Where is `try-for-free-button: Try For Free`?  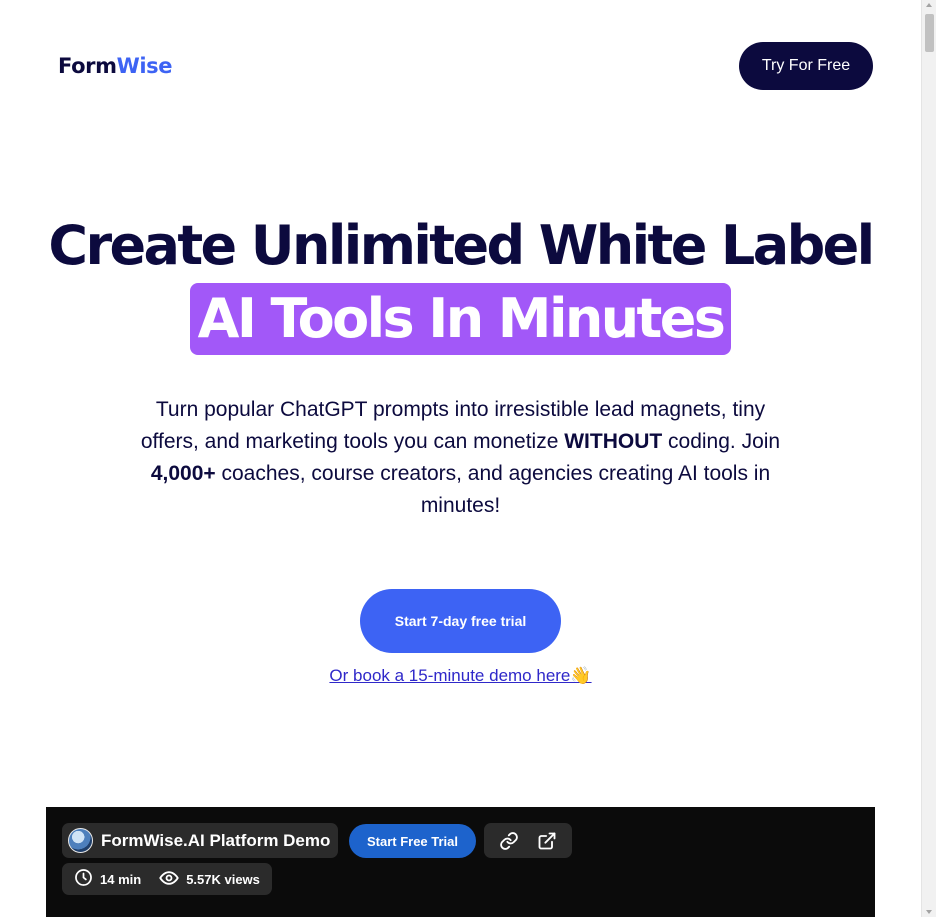 try-for-free-button: Try For Free is located at coordinates (806, 66).